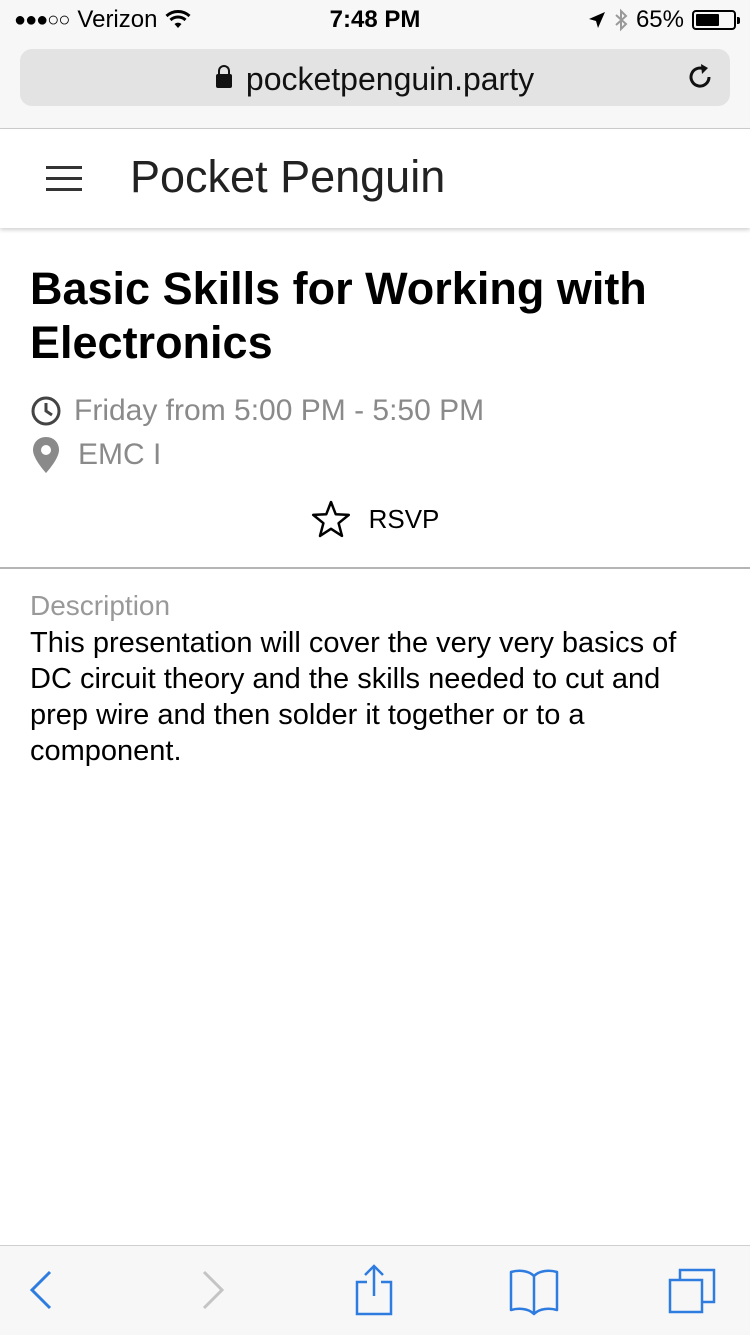 The width and height of the screenshot is (750, 1335). I want to click on forward-arrow-icon, so click(210, 1290).